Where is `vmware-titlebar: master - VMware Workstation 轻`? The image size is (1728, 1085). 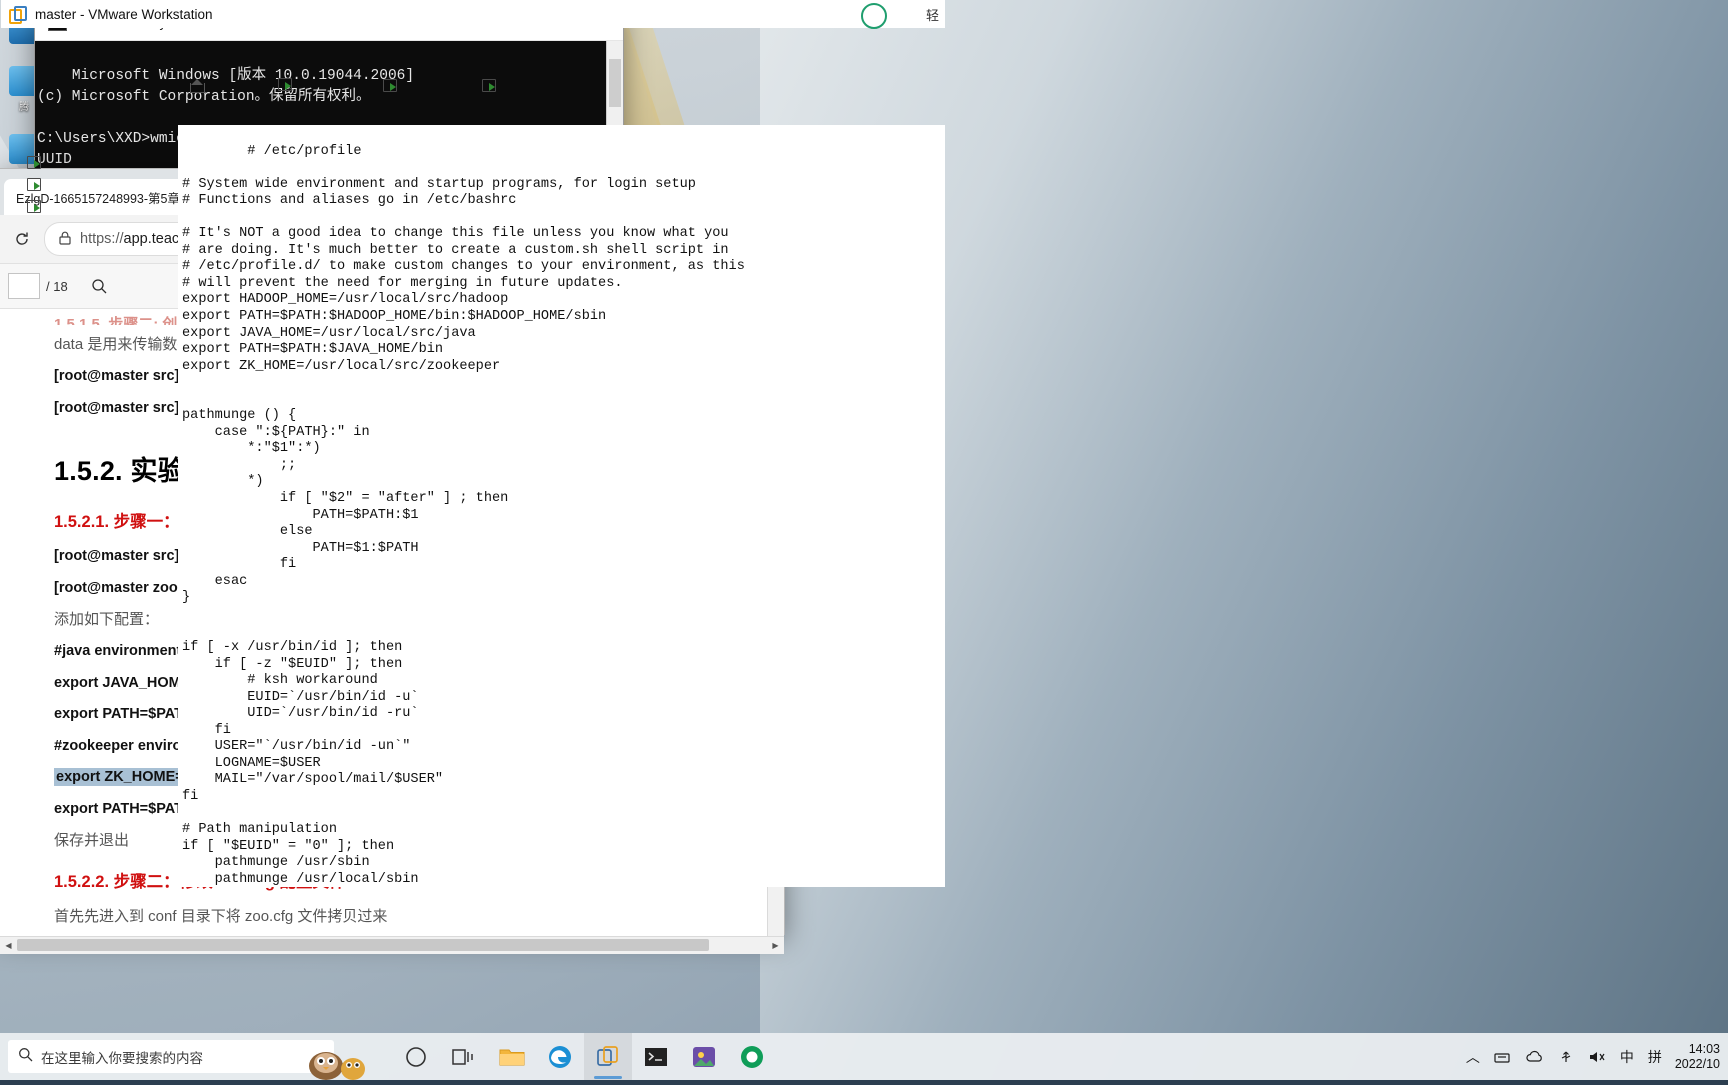 vmware-titlebar: master - VMware Workstation 轻 is located at coordinates (473, 14).